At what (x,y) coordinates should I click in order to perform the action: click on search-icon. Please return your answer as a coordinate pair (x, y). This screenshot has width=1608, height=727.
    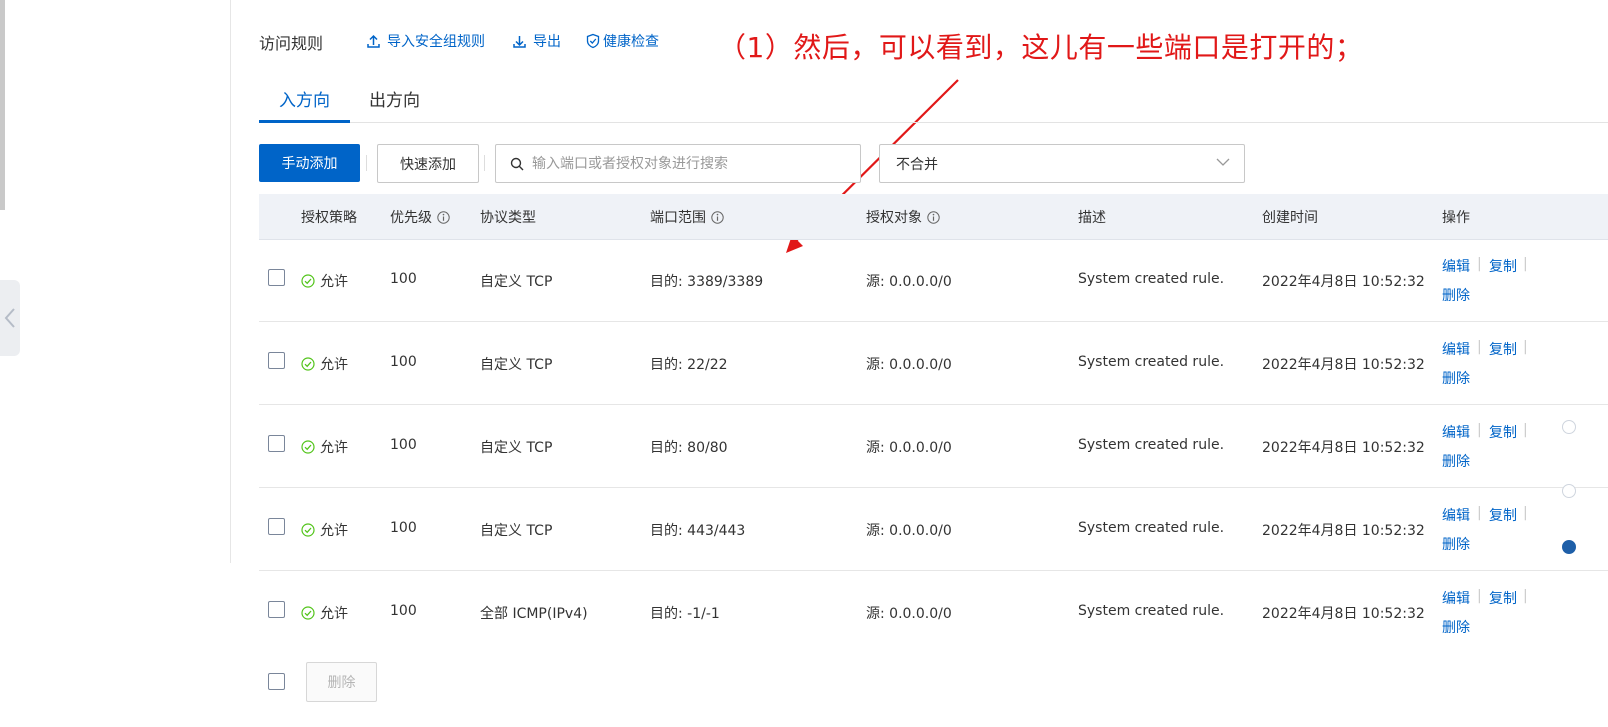
    Looking at the image, I should click on (517, 163).